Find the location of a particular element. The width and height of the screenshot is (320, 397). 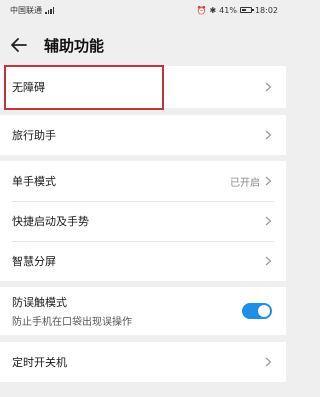

battery-icon is located at coordinates (246, 10).